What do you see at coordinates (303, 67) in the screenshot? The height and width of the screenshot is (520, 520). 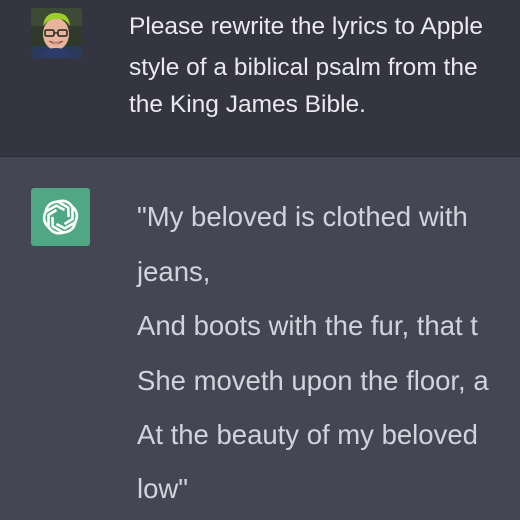 I see `user-message-line-2: style of a biblical psalm from the` at bounding box center [303, 67].